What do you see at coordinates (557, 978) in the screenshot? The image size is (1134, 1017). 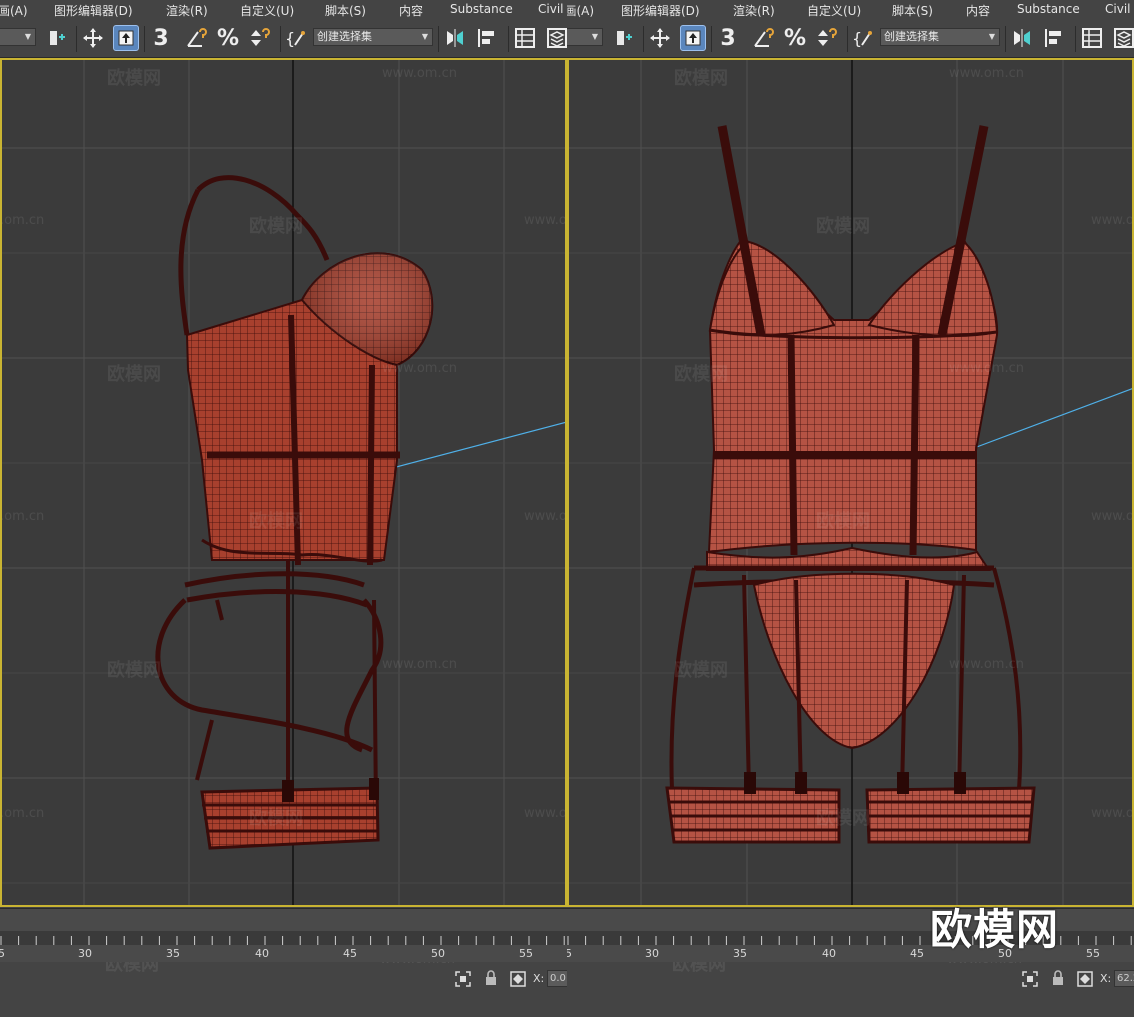 I see `x-coordinate-field: 0.0` at bounding box center [557, 978].